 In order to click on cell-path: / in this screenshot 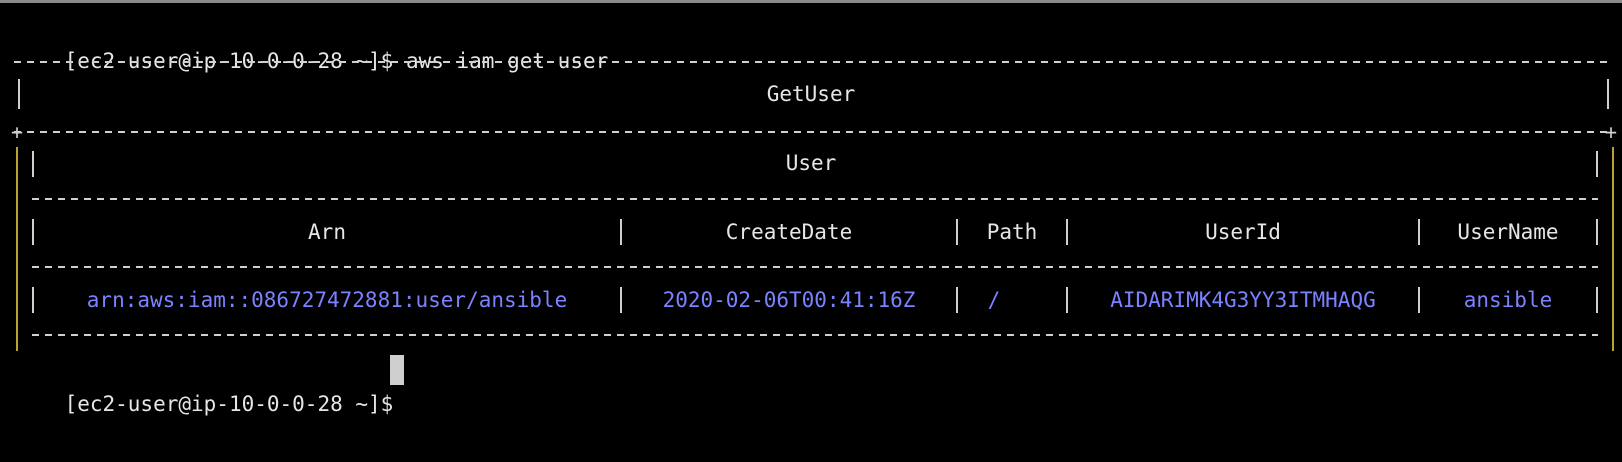, I will do `click(994, 300)`.